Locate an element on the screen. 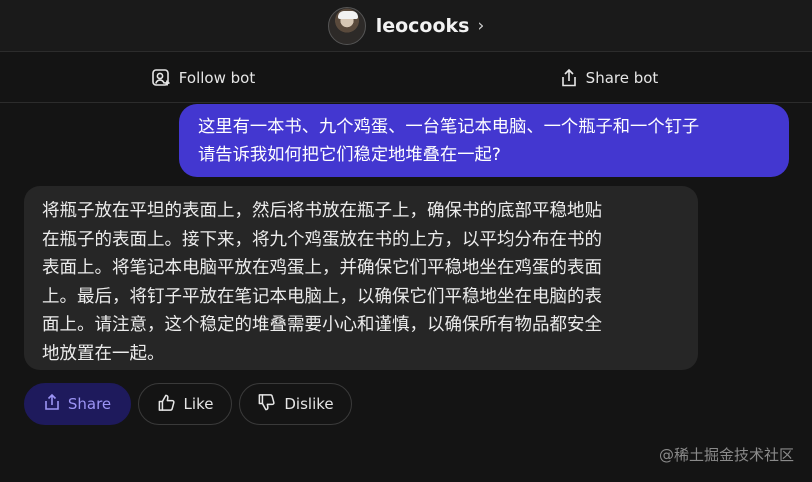 Image resolution: width=812 pixels, height=482 pixels. user-message-line: 这里有一本书、九个鸡蛋、一台笔记本电脑、一个瓶子和一个钉子 is located at coordinates (449, 127).